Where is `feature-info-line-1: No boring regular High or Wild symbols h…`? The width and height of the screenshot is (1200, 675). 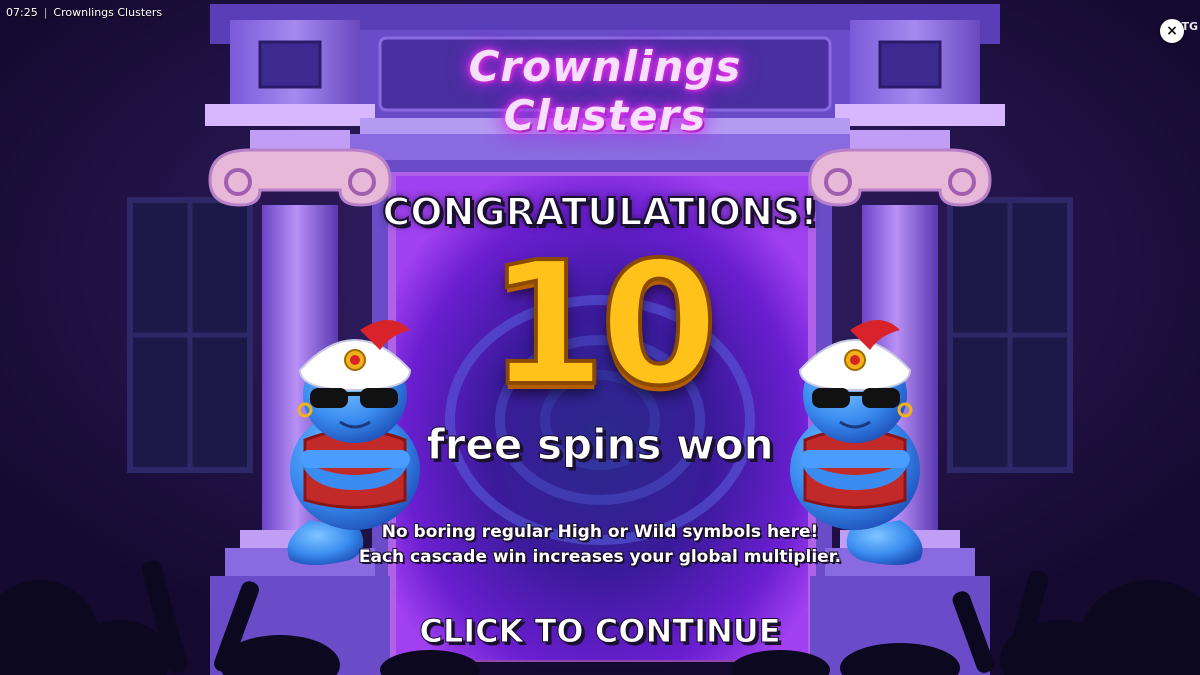 feature-info-line-1: No boring regular High or Wild symbols h… is located at coordinates (600, 532).